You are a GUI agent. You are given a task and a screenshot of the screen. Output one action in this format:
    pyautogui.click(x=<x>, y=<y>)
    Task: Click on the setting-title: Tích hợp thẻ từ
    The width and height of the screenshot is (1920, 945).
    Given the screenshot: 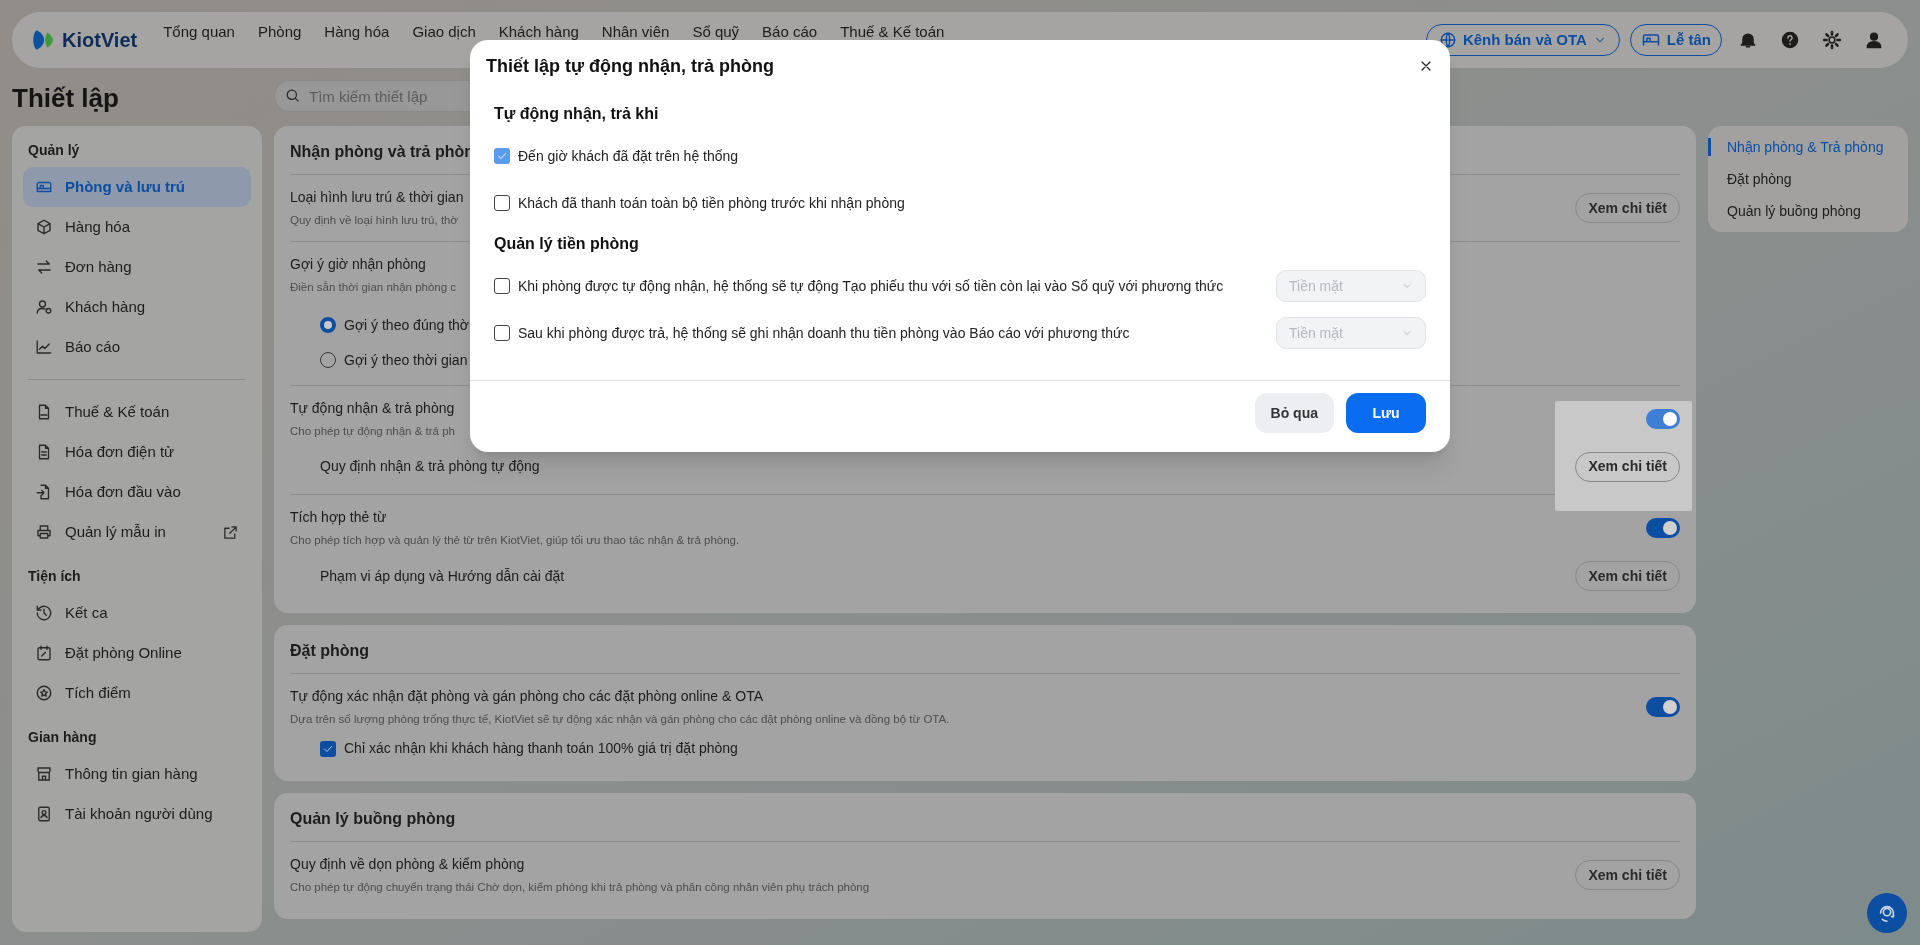 What is the action you would take?
    pyautogui.click(x=339, y=517)
    